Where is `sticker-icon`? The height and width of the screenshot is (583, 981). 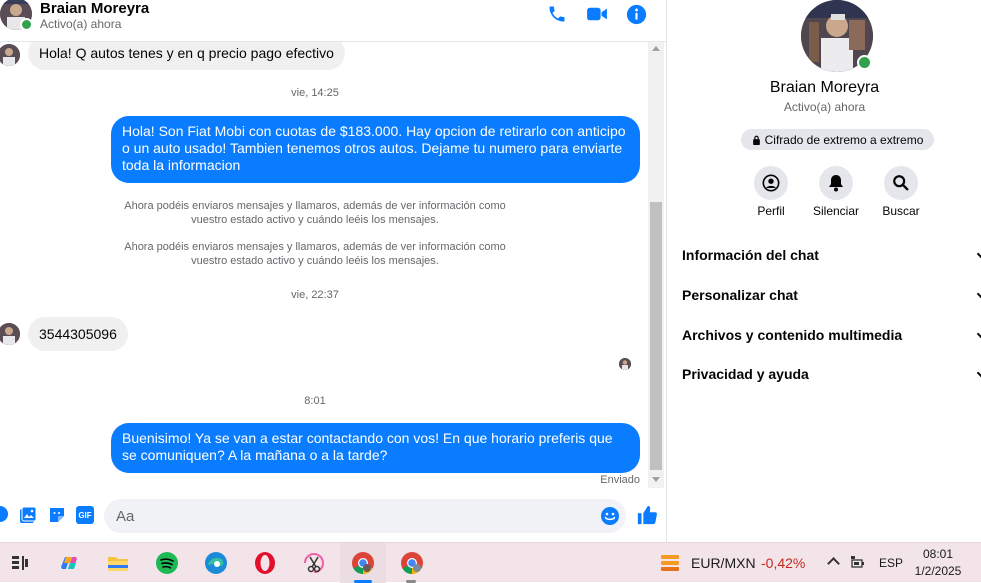
sticker-icon is located at coordinates (57, 515).